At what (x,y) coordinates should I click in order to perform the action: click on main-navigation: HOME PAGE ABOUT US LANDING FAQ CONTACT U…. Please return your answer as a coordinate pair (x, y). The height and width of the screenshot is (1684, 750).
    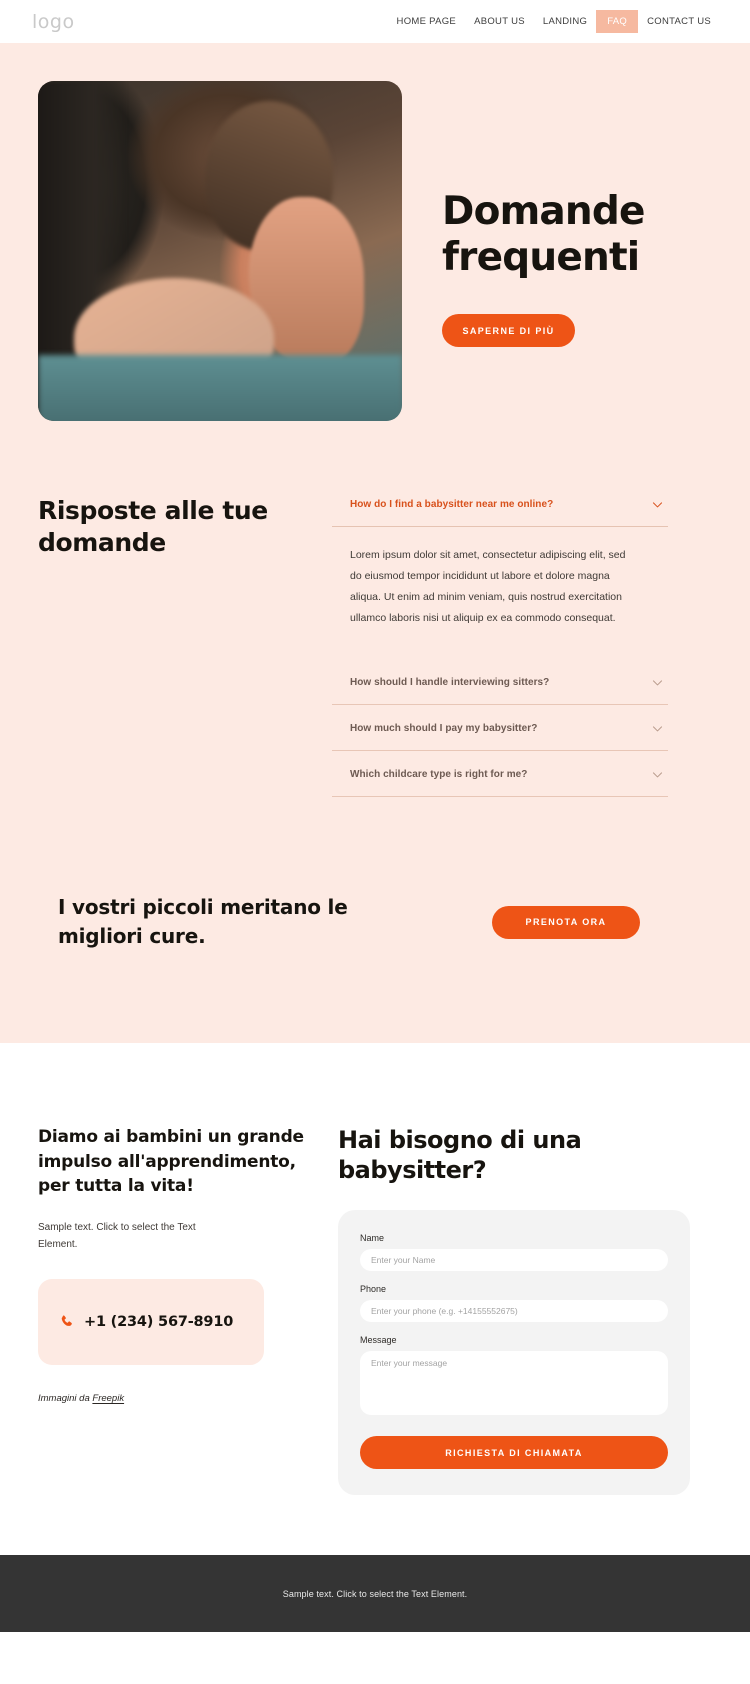
    Looking at the image, I should click on (554, 21).